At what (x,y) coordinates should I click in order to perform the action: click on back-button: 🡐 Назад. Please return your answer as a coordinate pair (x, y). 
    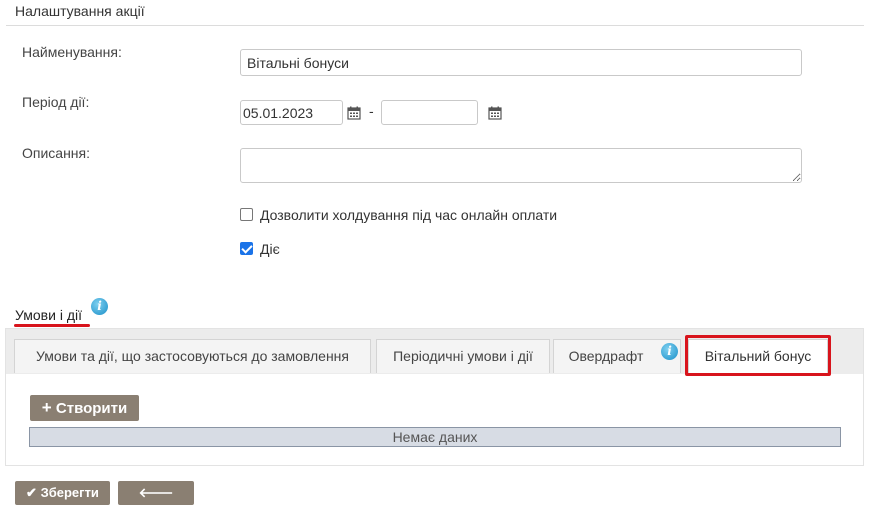
    Looking at the image, I should click on (156, 502).